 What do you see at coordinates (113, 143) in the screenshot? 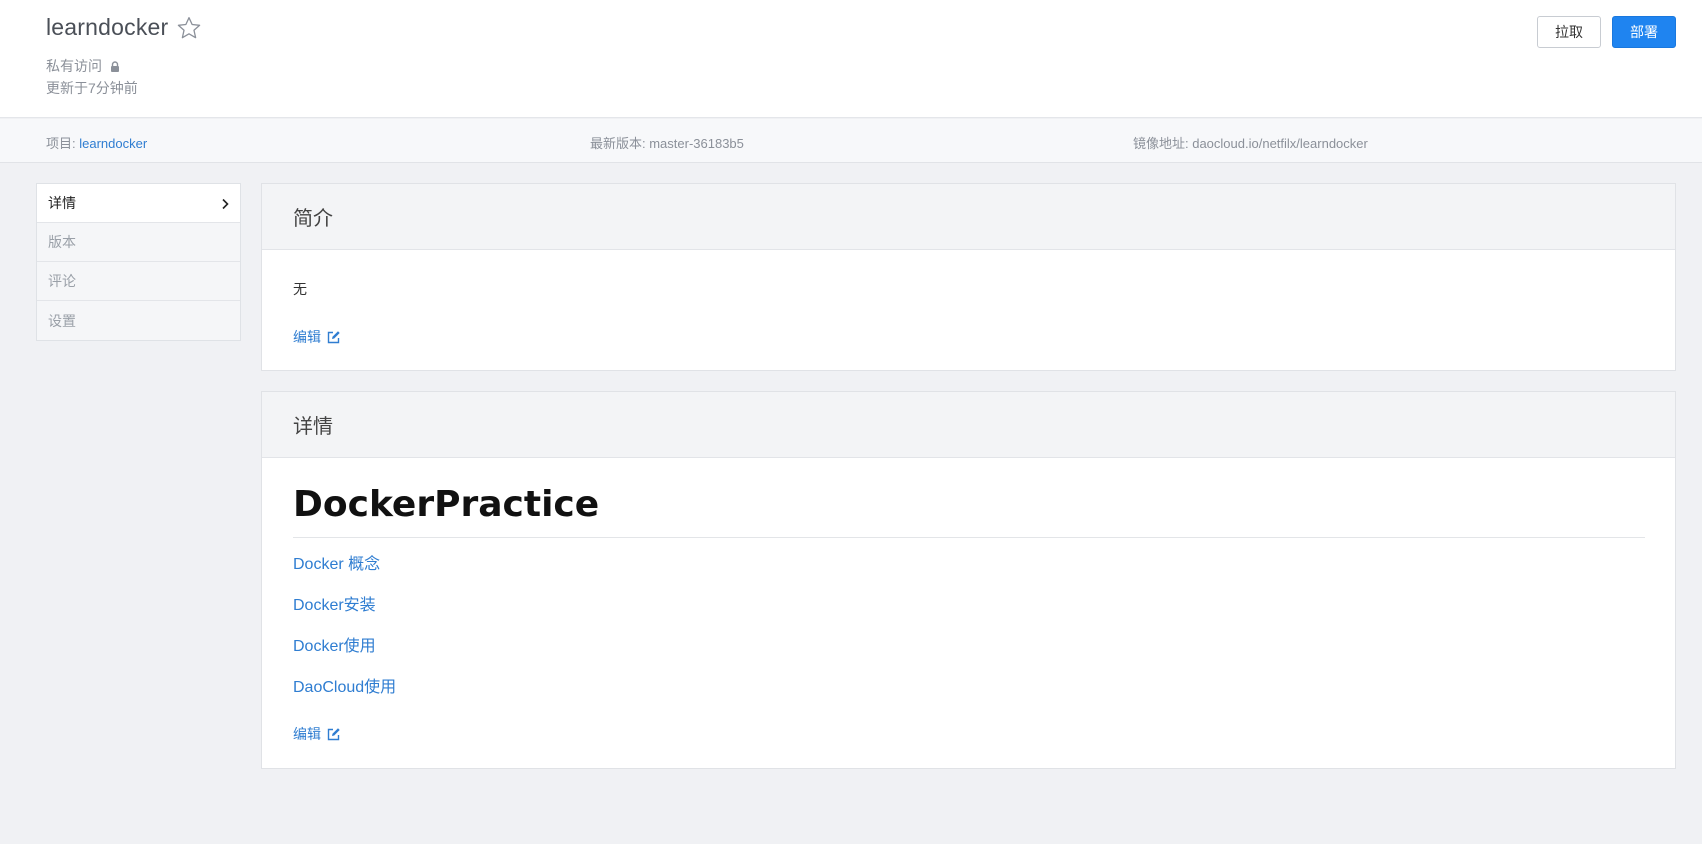
I see `project-link: learndocker` at bounding box center [113, 143].